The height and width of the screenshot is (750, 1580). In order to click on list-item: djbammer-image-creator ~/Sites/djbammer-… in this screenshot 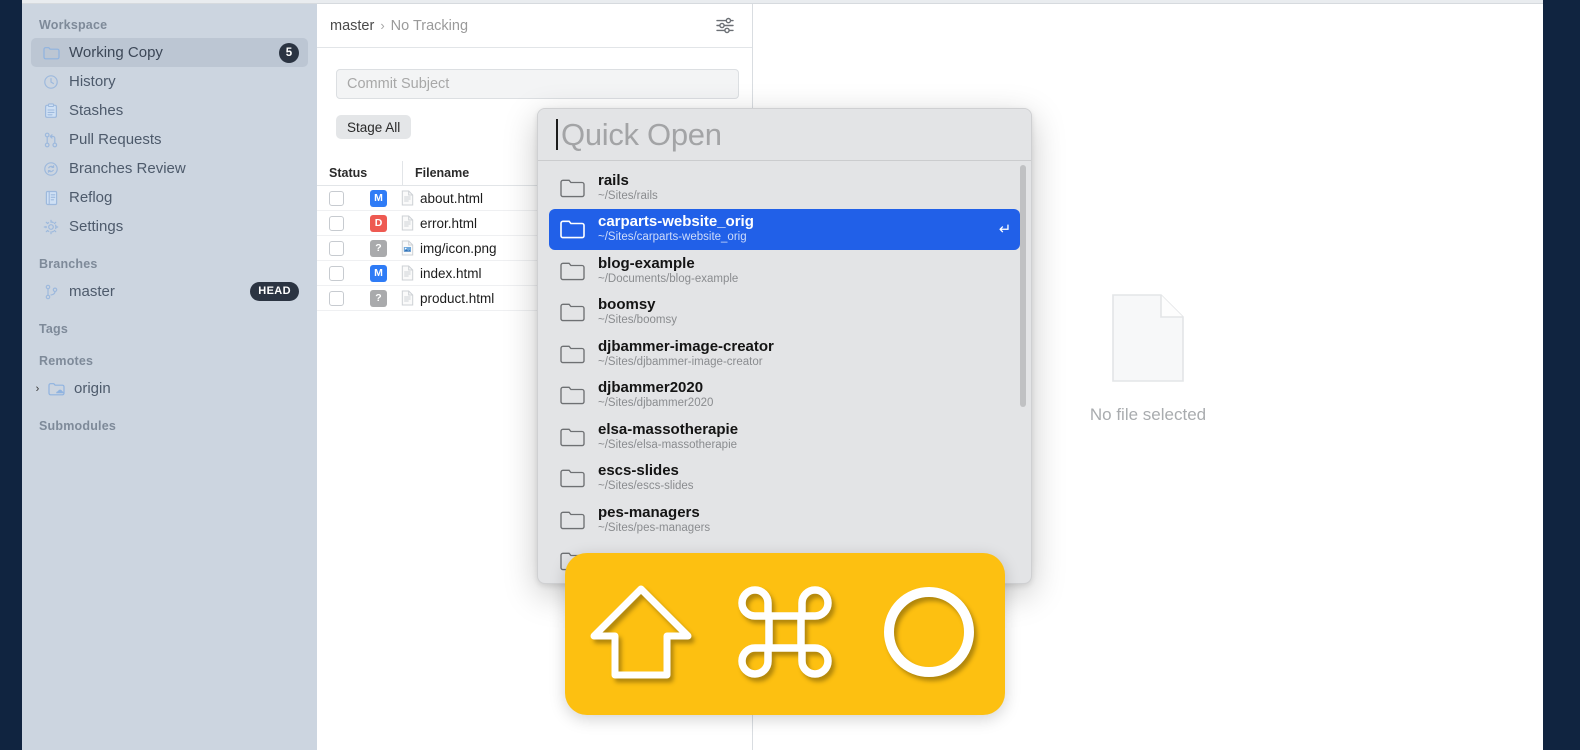, I will do `click(784, 354)`.